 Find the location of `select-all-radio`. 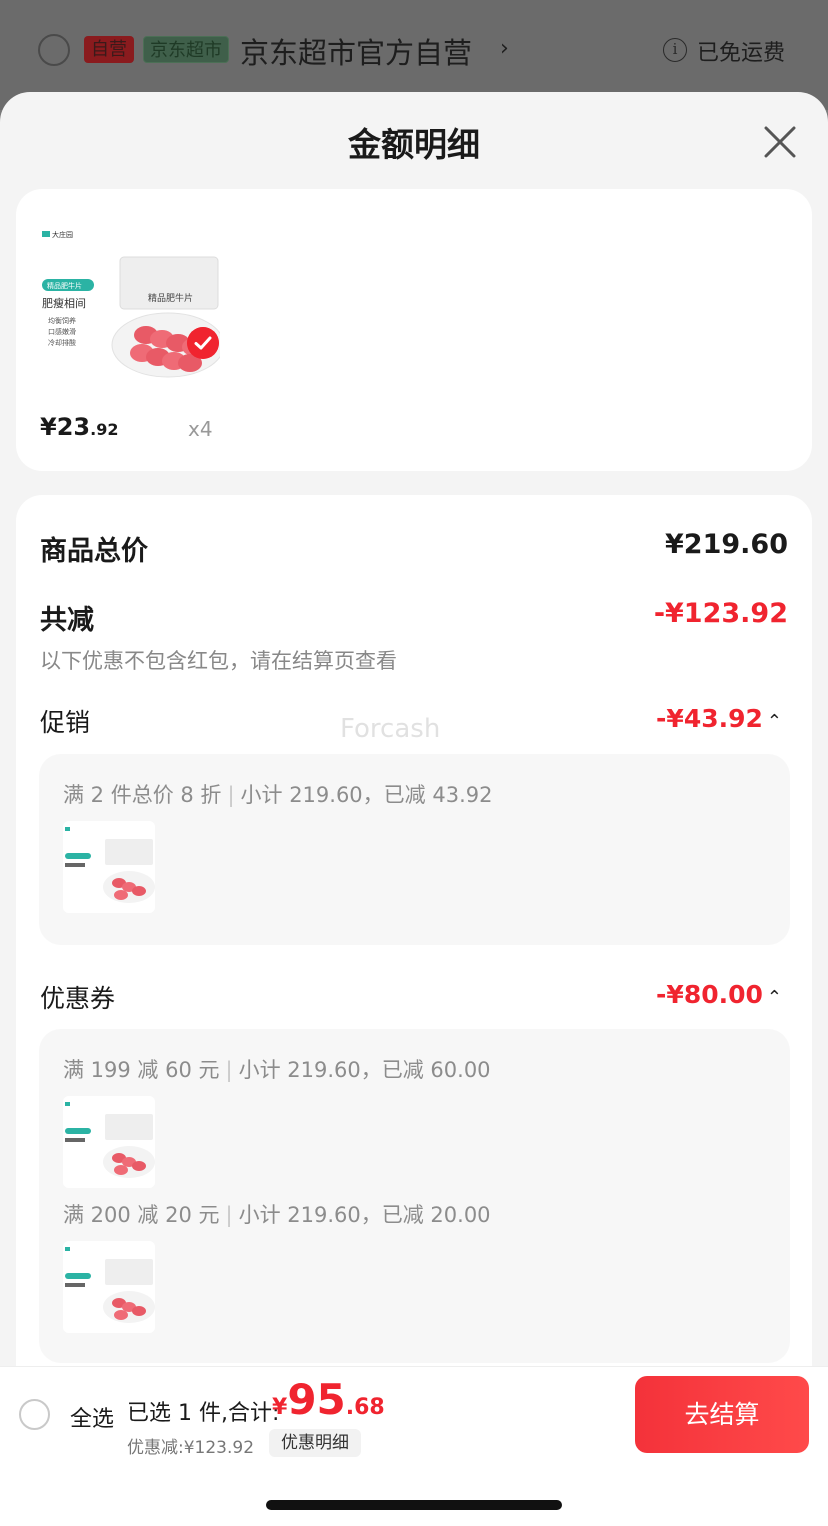

select-all-radio is located at coordinates (34, 1414).